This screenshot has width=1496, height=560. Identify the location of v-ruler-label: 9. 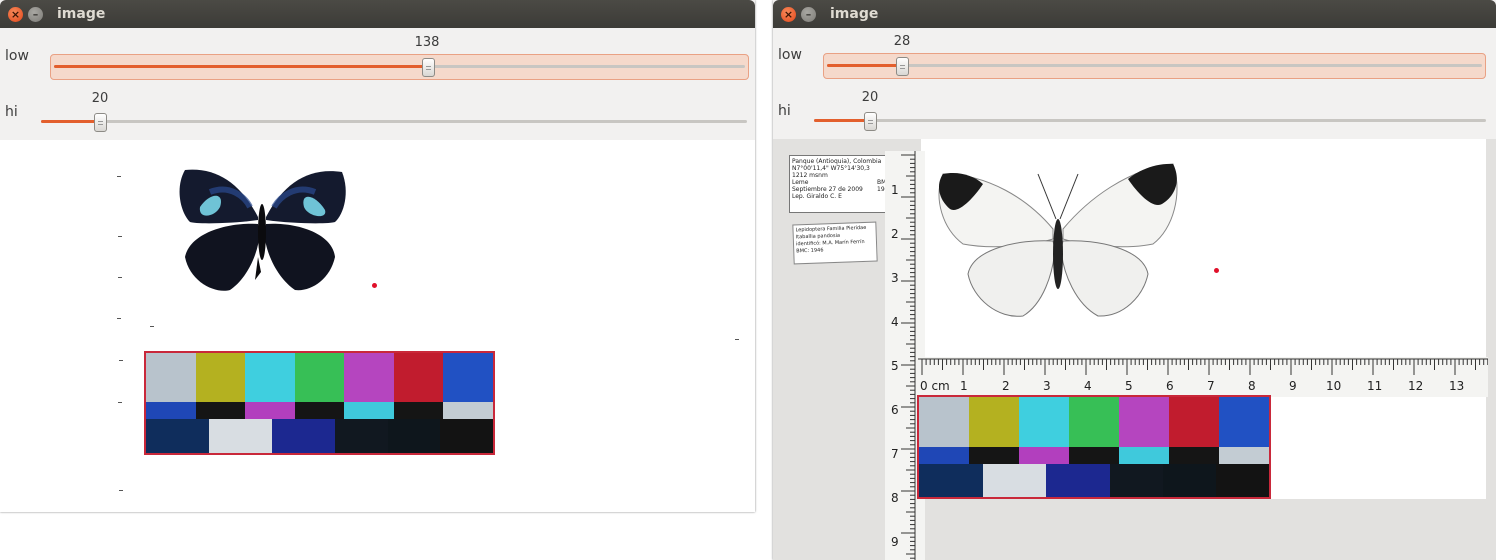
(895, 542).